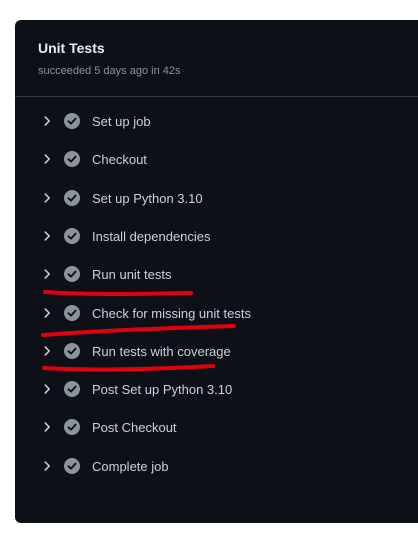  I want to click on step-run-unit-tests: Run unit tests, so click(216, 275).